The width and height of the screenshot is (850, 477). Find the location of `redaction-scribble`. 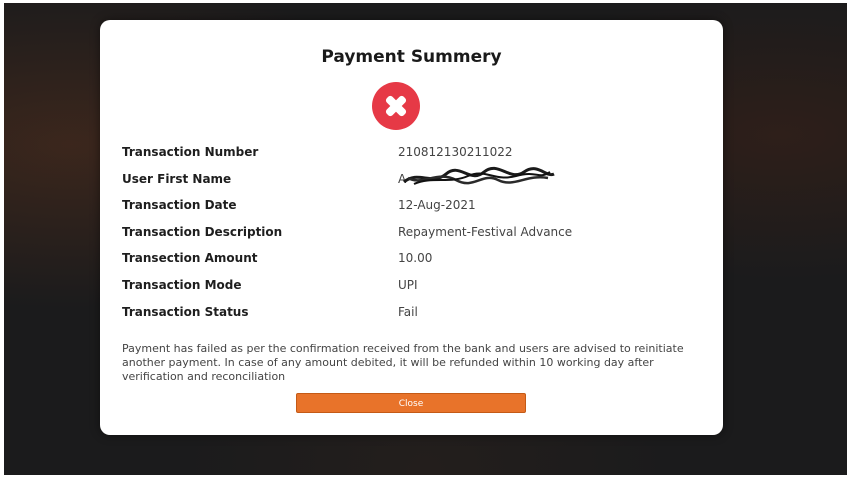

redaction-scribble is located at coordinates (479, 175).